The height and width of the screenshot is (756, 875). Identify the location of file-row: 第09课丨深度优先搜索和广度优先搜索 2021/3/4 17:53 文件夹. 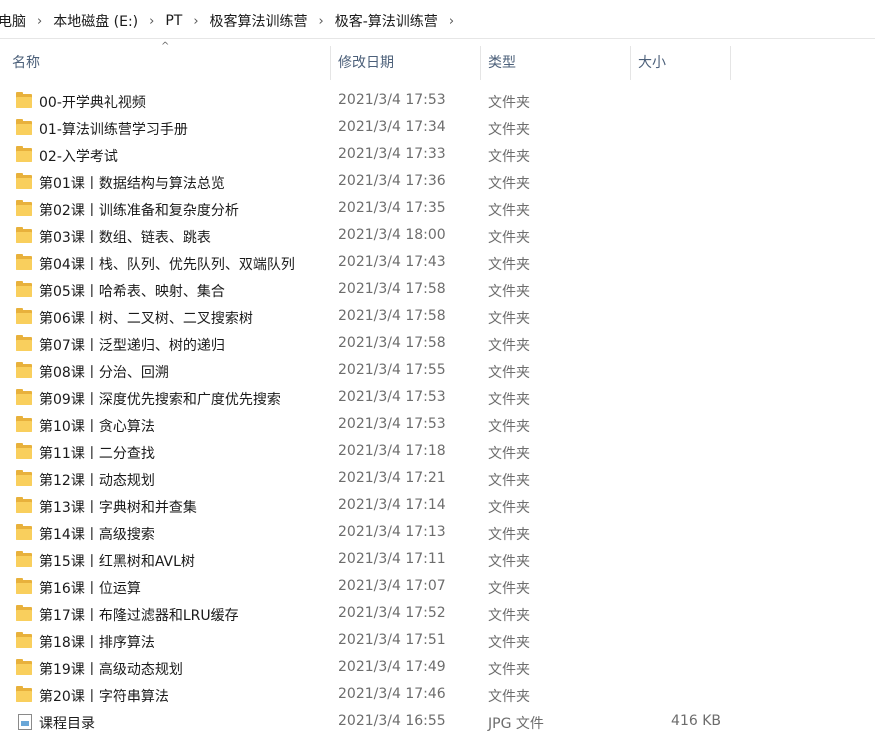
(370, 398).